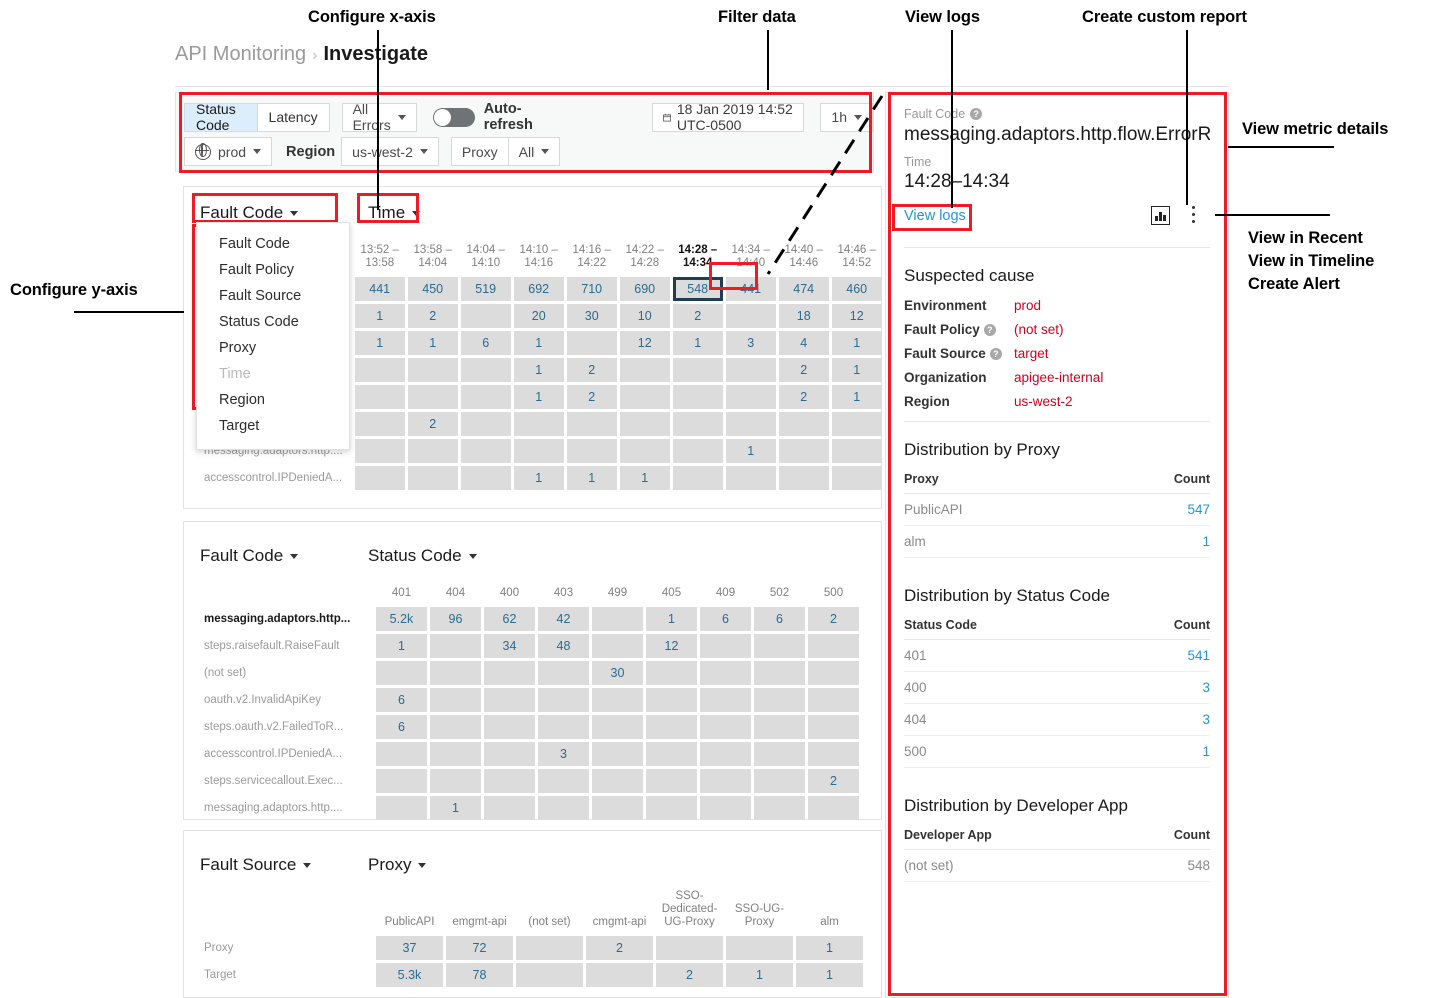 Image resolution: width=1429 pixels, height=998 pixels. What do you see at coordinates (779, 595) in the screenshot?
I see `heatmap-column-header: 502` at bounding box center [779, 595].